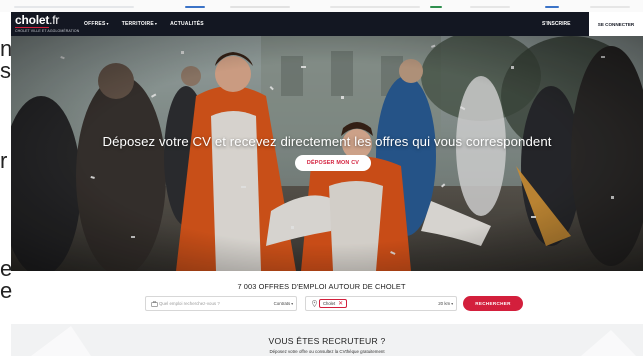 Image resolution: width=643 pixels, height=356 pixels. Describe the element at coordinates (47, 31) in the screenshot. I see `logo-tagline: CHOLET VILLE ET AGGLOMÉRATION` at that location.